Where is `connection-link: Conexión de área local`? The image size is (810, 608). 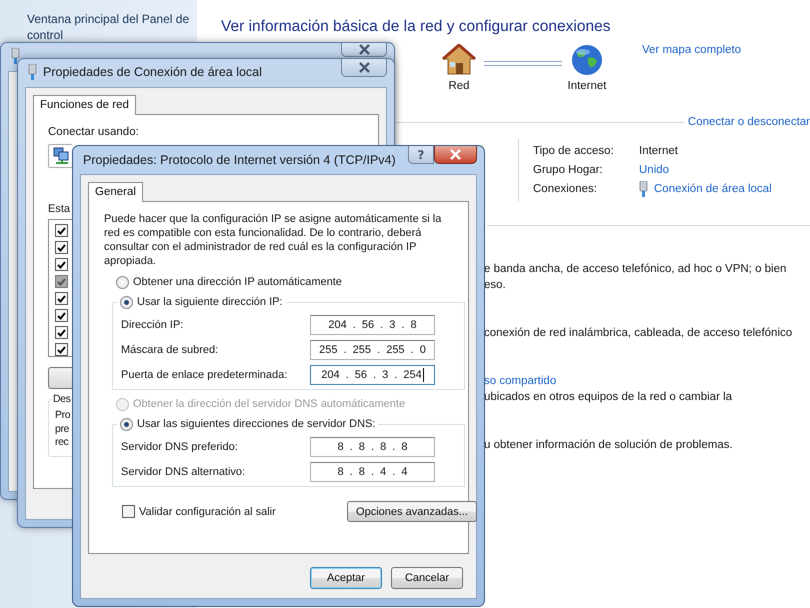
connection-link: Conexión de área local is located at coordinates (713, 189).